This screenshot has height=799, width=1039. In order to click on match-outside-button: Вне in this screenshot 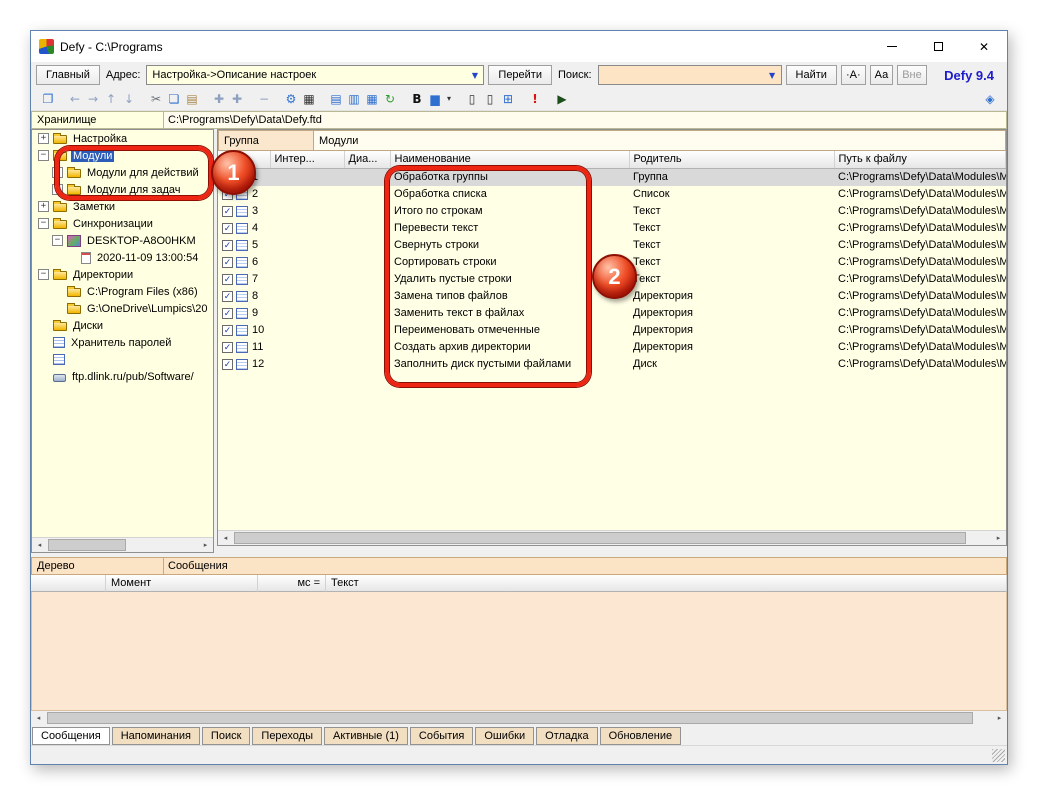, I will do `click(912, 75)`.